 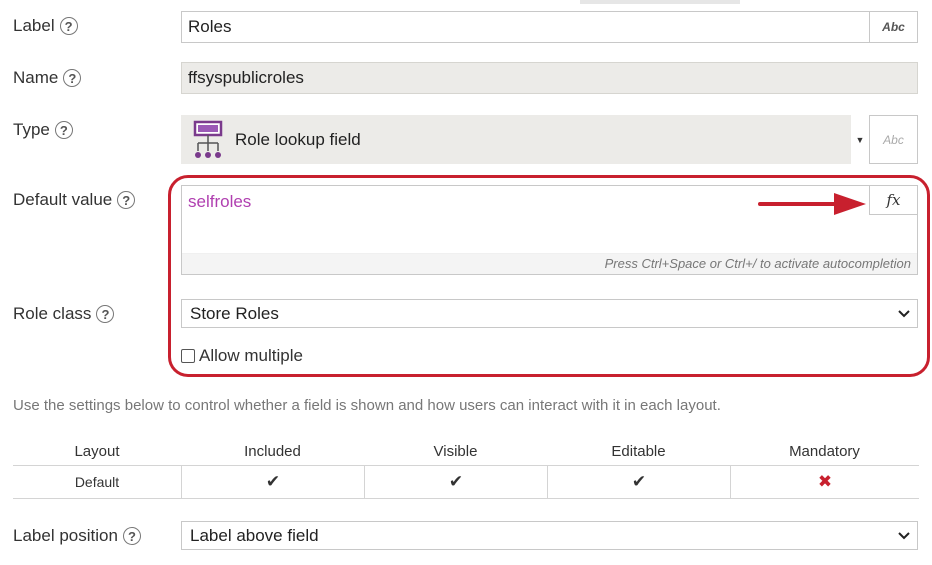 I want to click on checkbox-box, so click(x=188, y=356).